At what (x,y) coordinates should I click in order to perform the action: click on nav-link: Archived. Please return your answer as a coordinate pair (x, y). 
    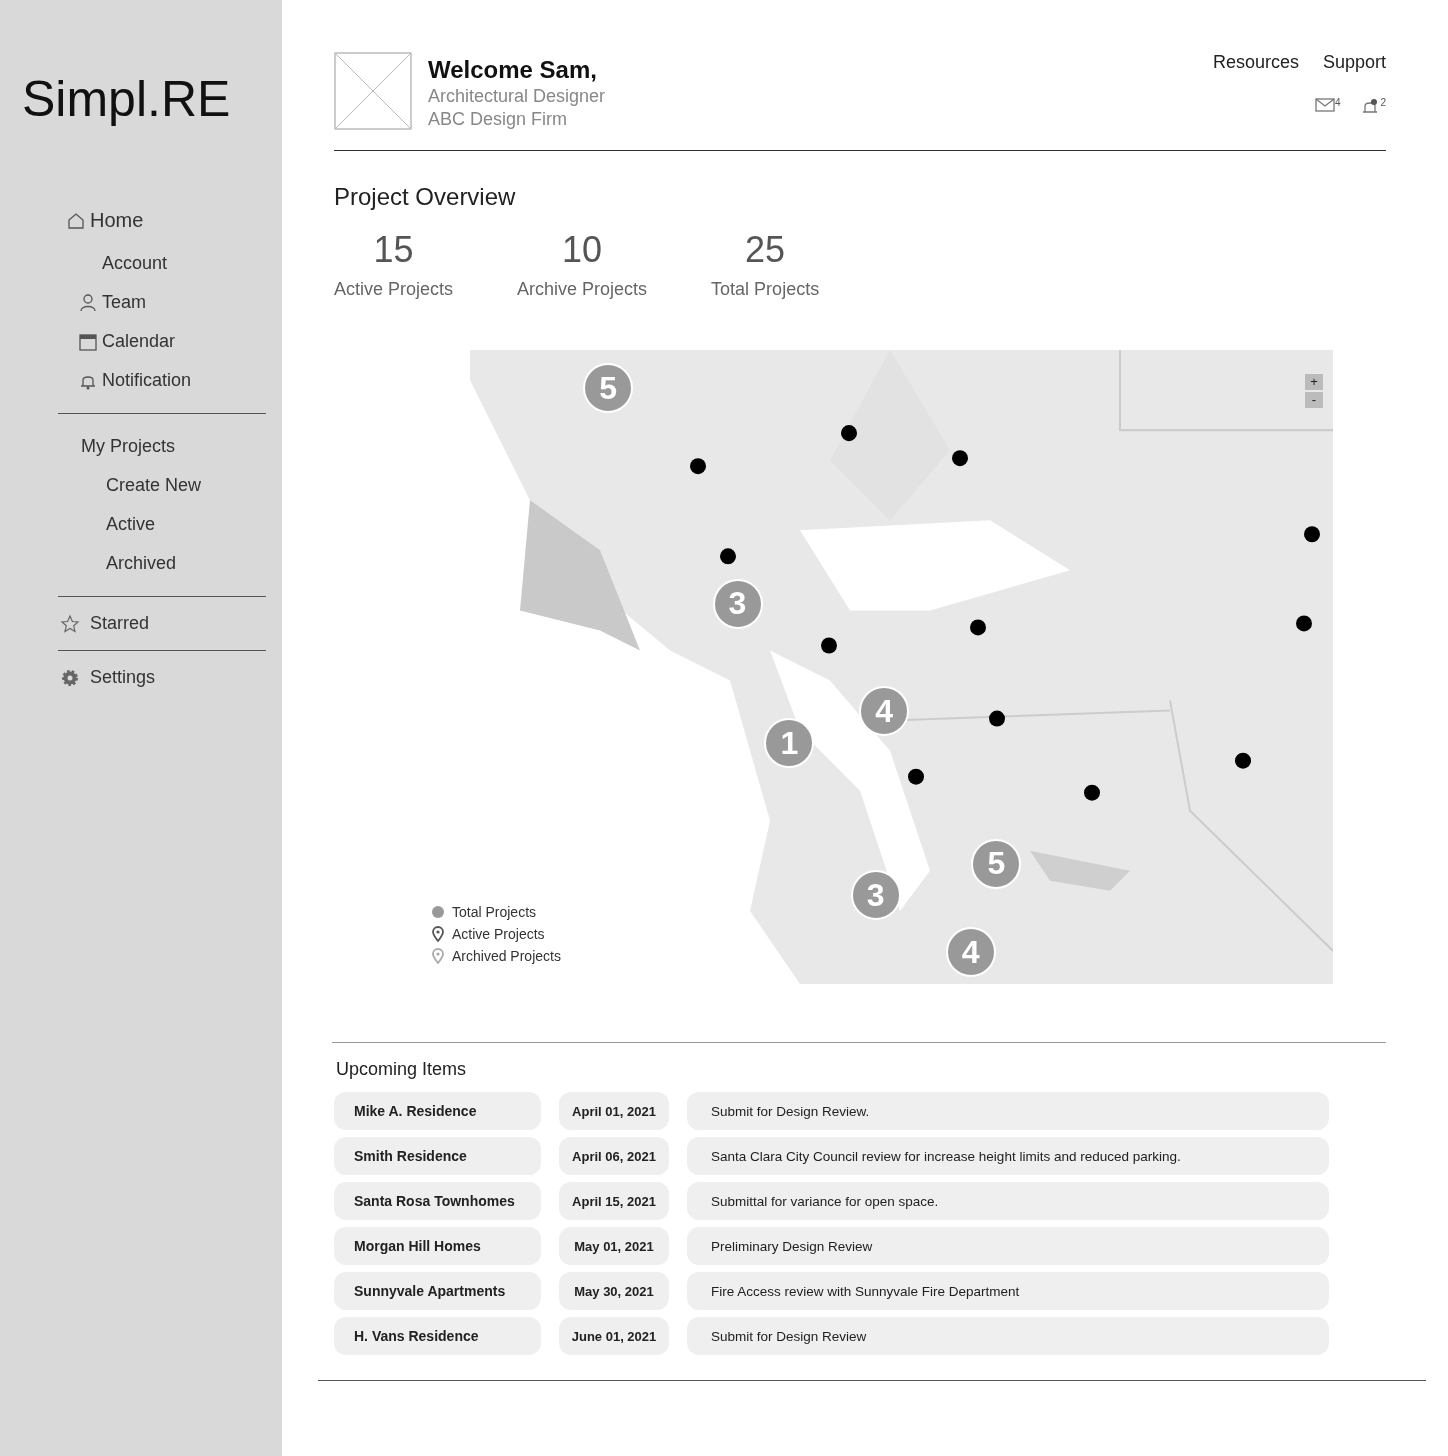
    Looking at the image, I should click on (141, 563).